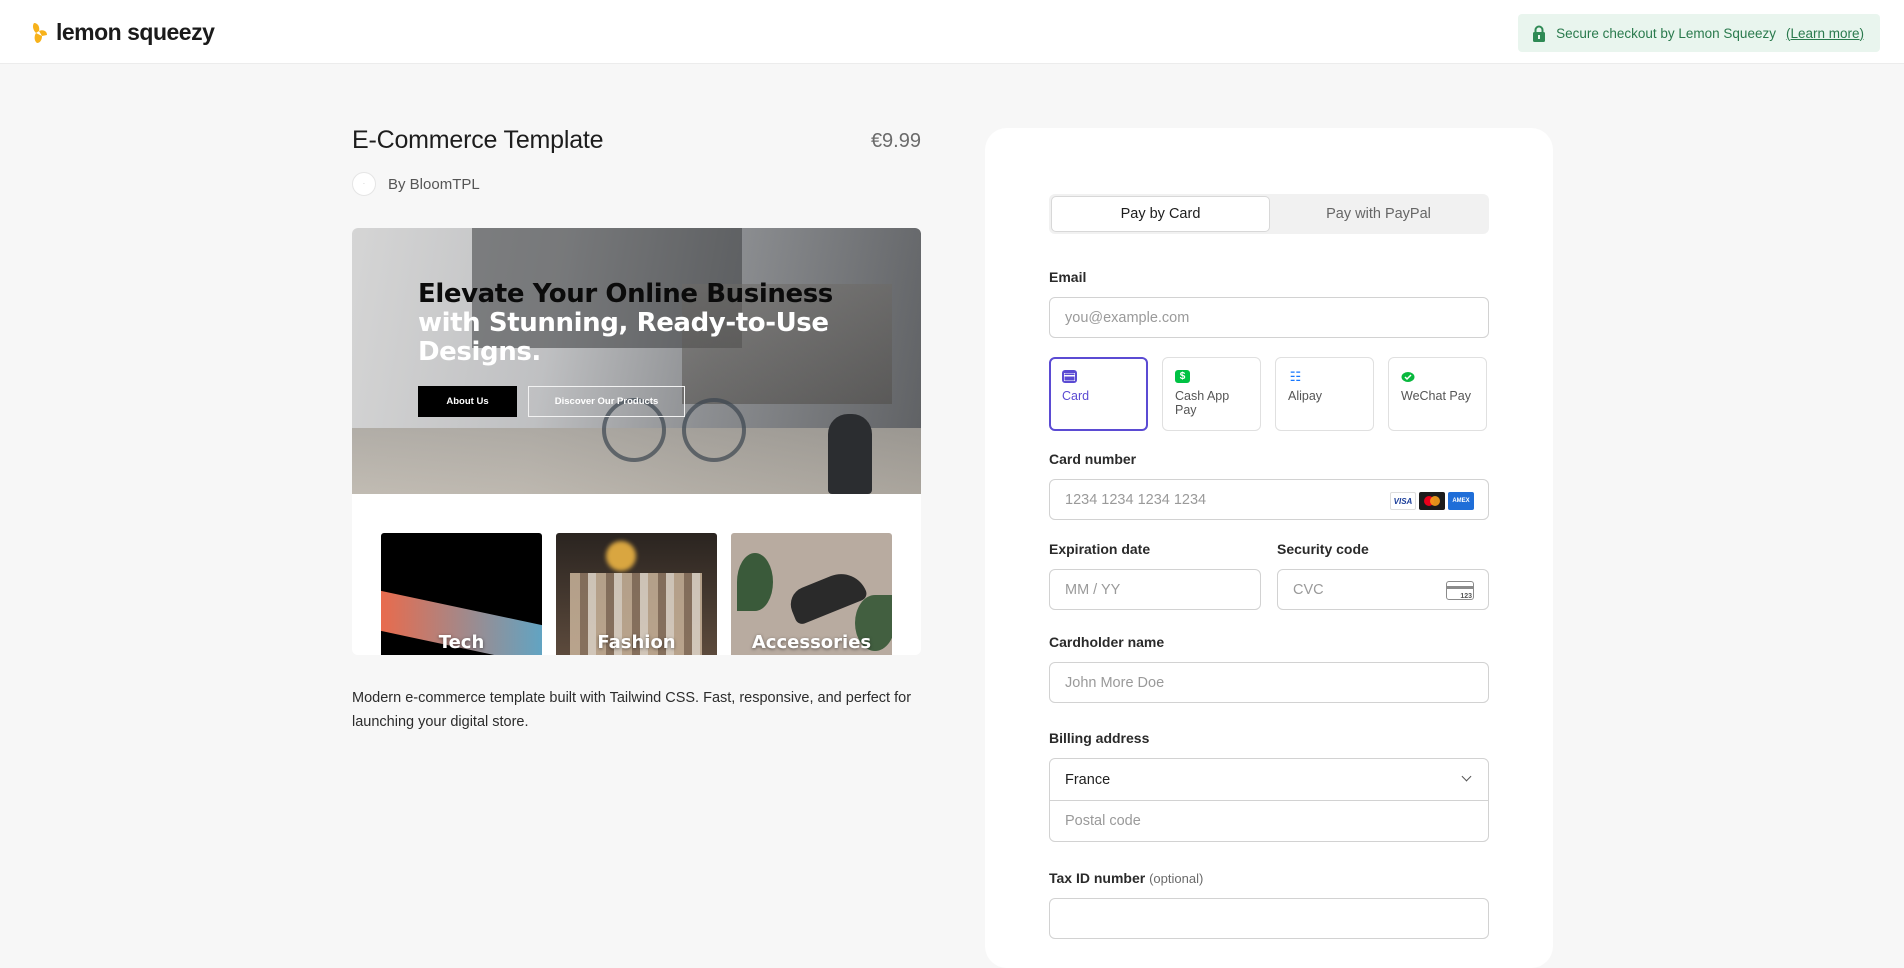  I want to click on card-icon, so click(1069, 376).